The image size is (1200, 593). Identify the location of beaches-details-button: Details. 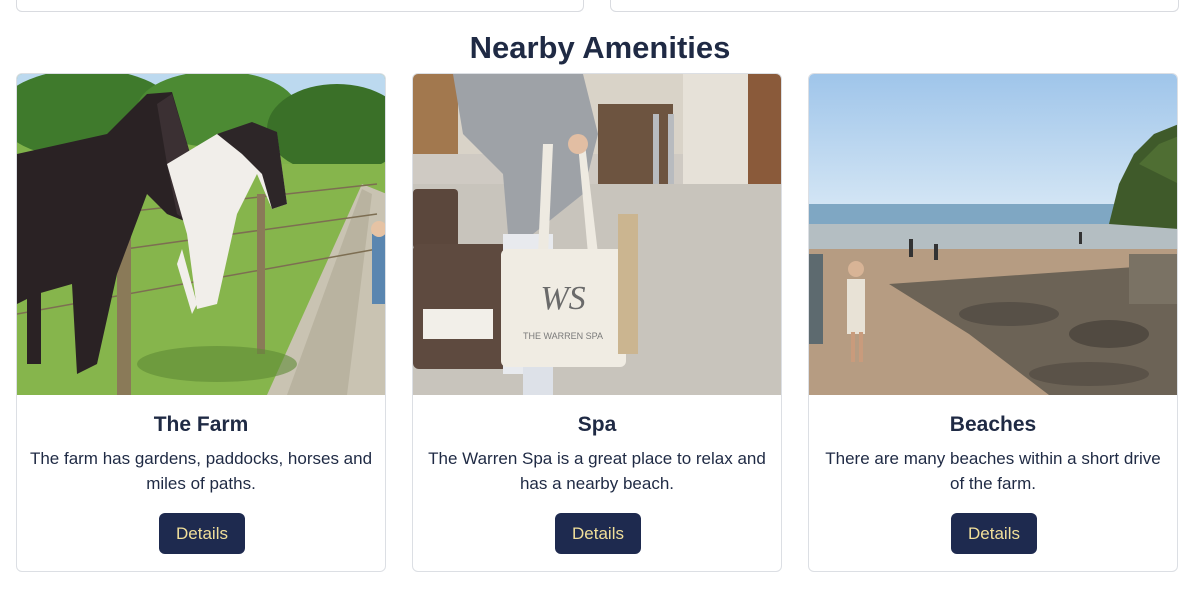
(994, 533).